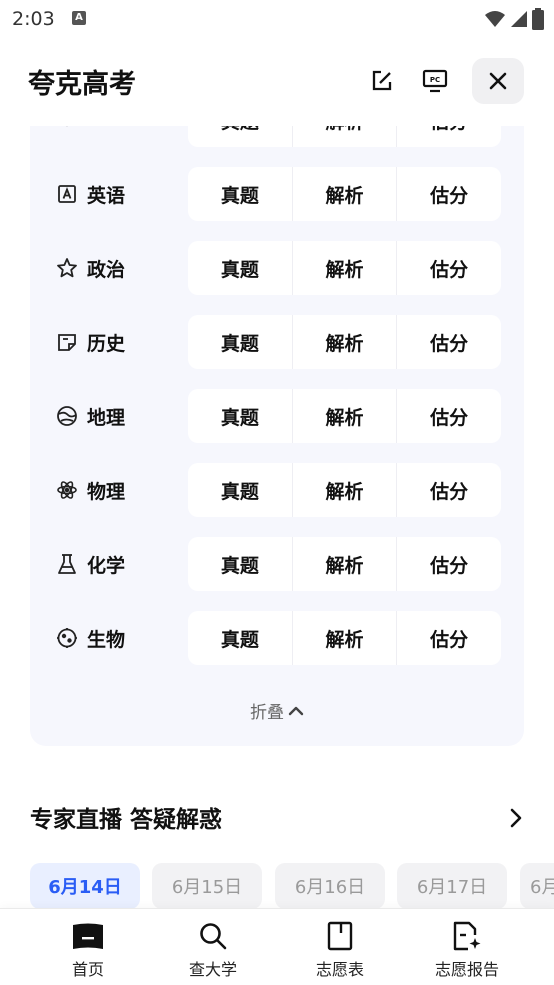 The height and width of the screenshot is (985, 554). I want to click on battery-icon, so click(538, 19).